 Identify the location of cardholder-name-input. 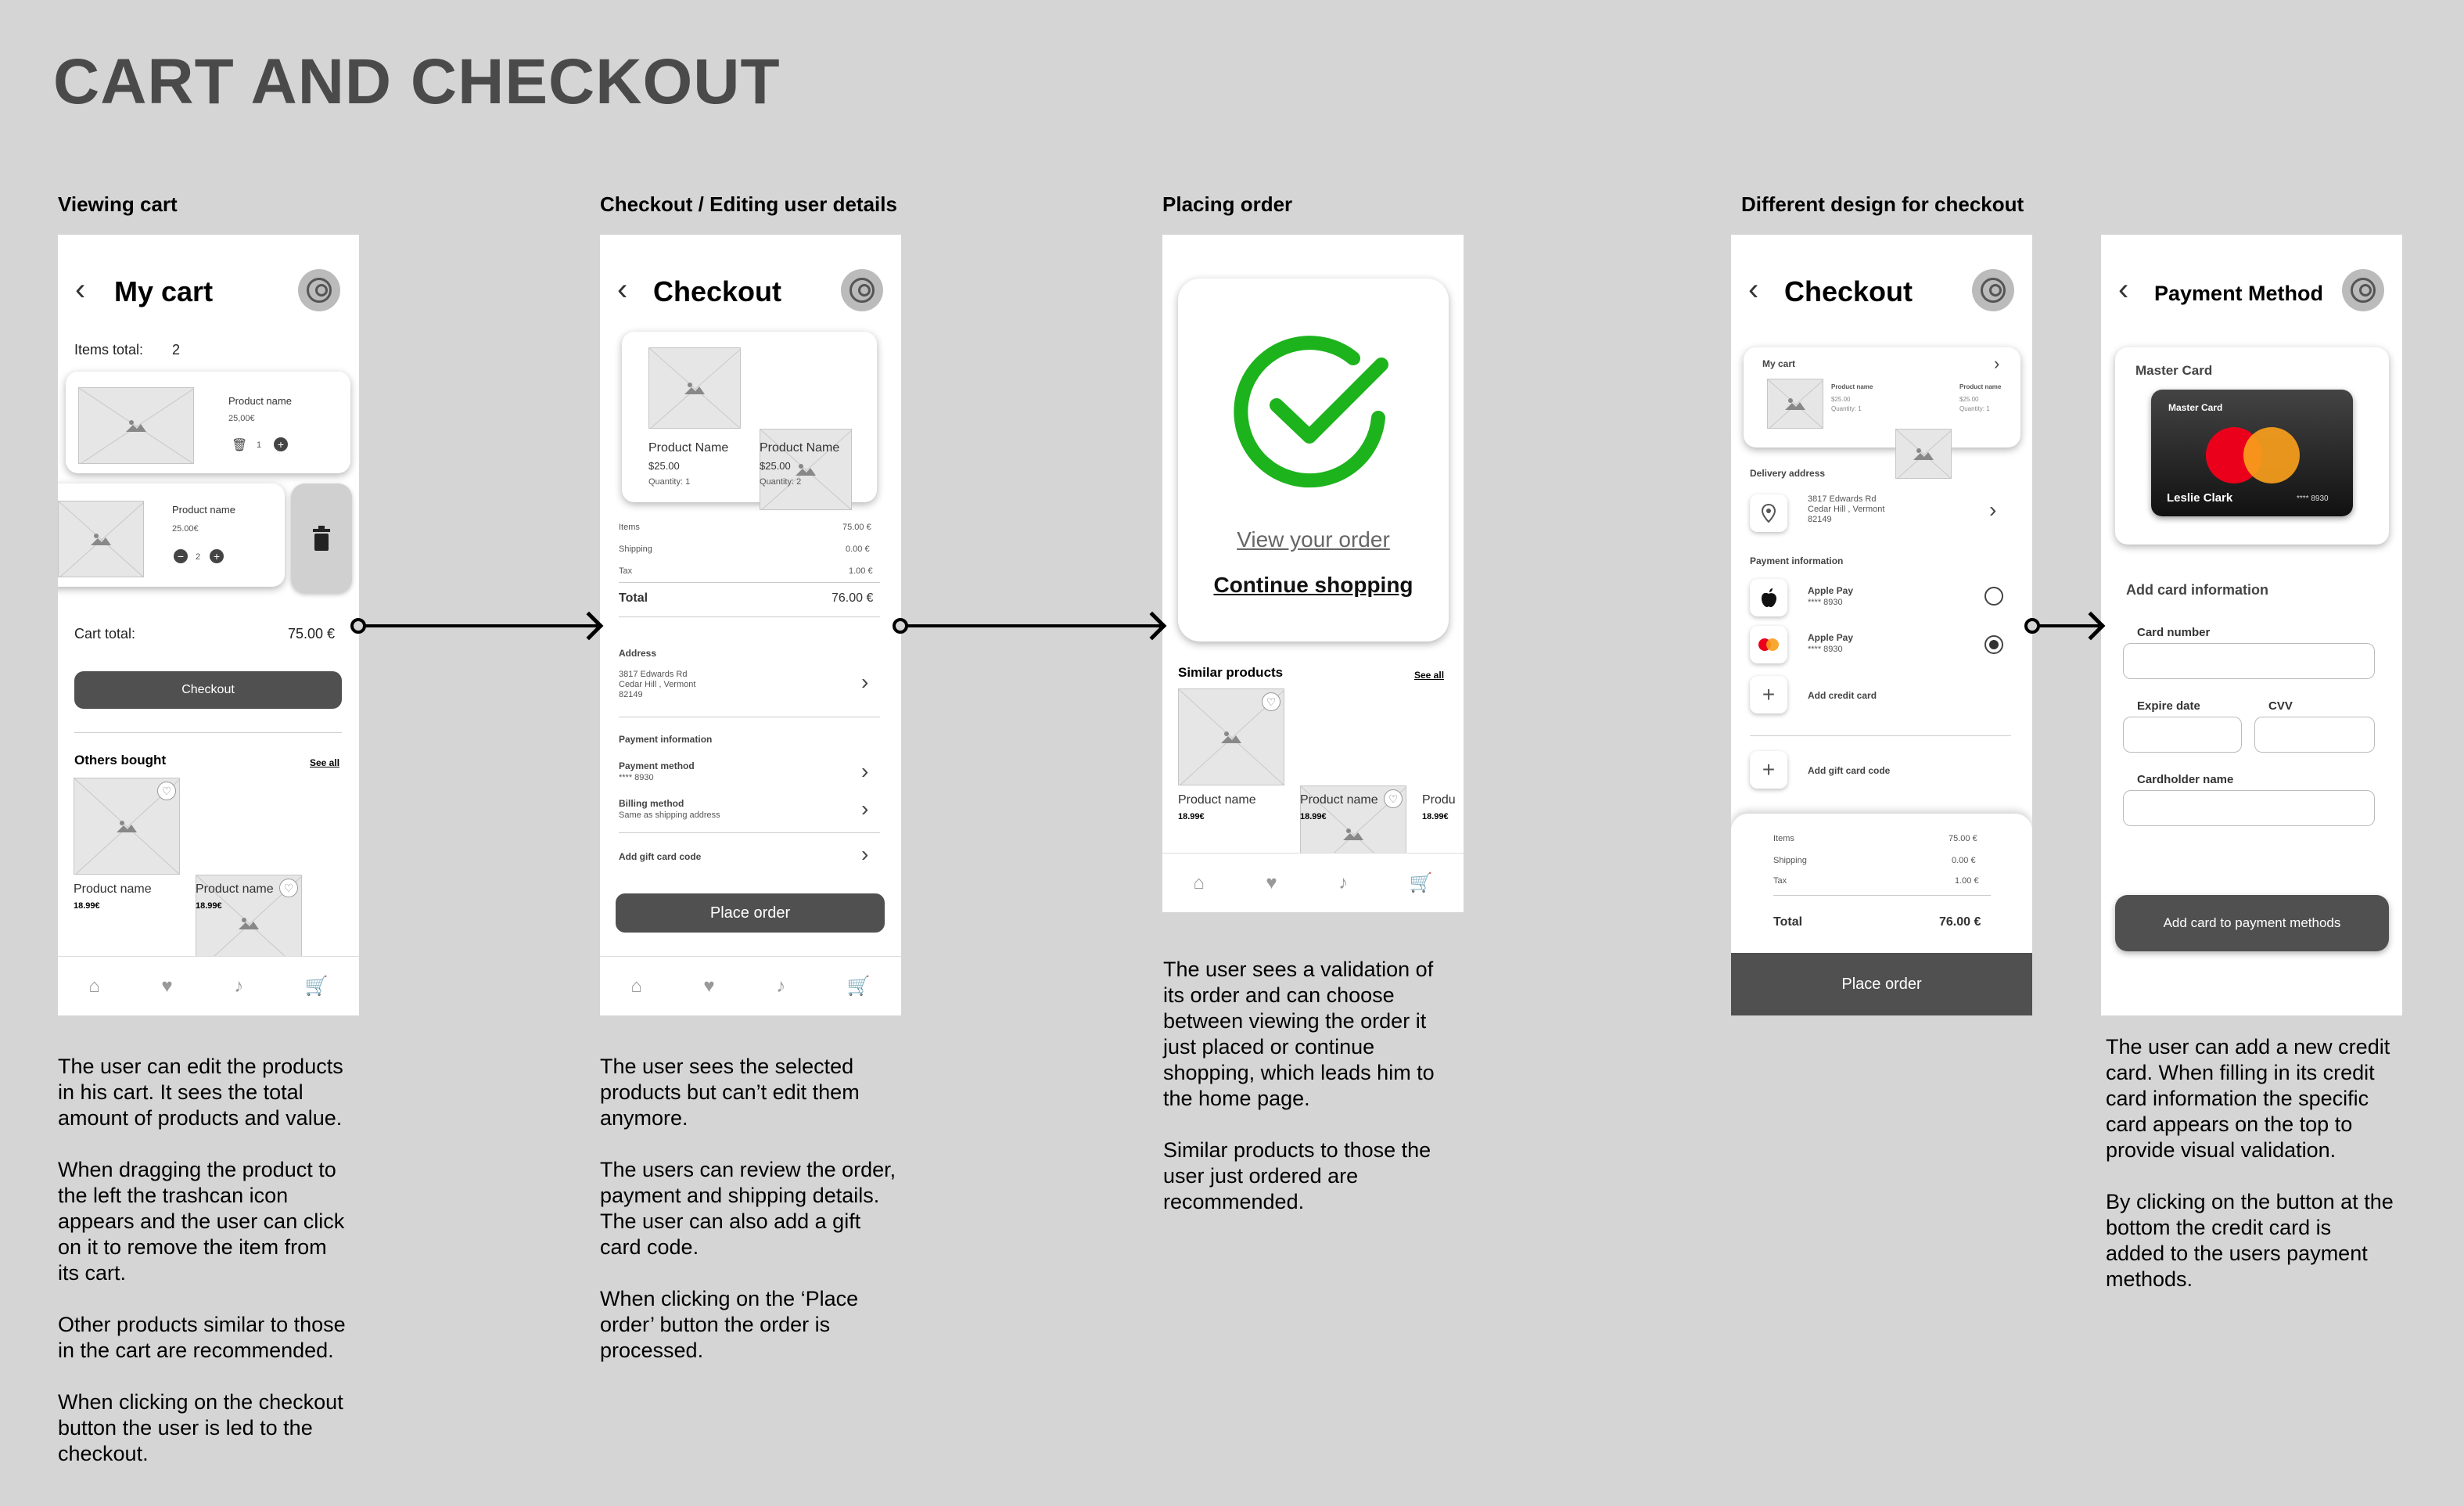
(2249, 808).